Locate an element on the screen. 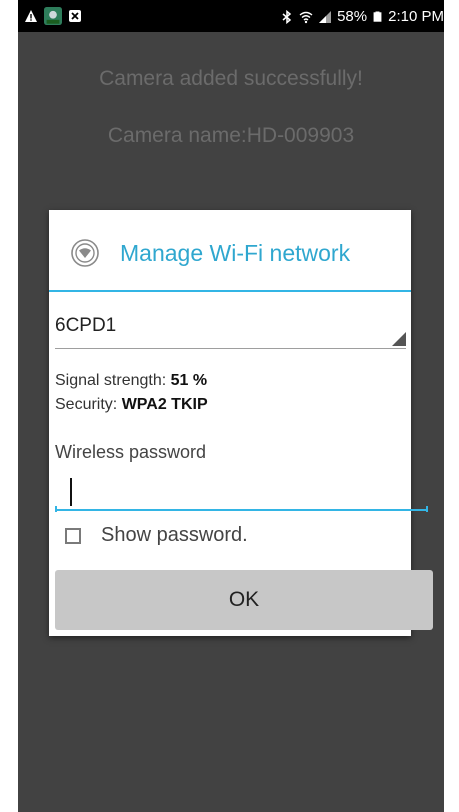  show-password-label: Show password. is located at coordinates (174, 535).